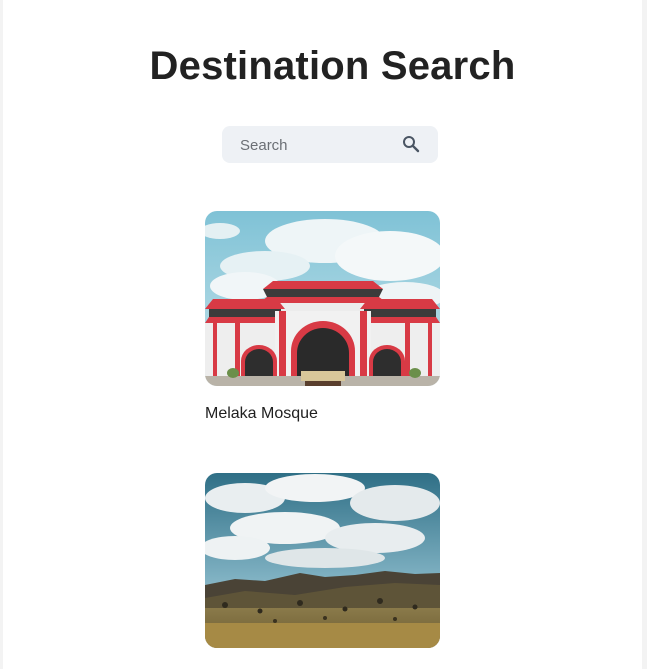  I want to click on search-bar, so click(330, 145).